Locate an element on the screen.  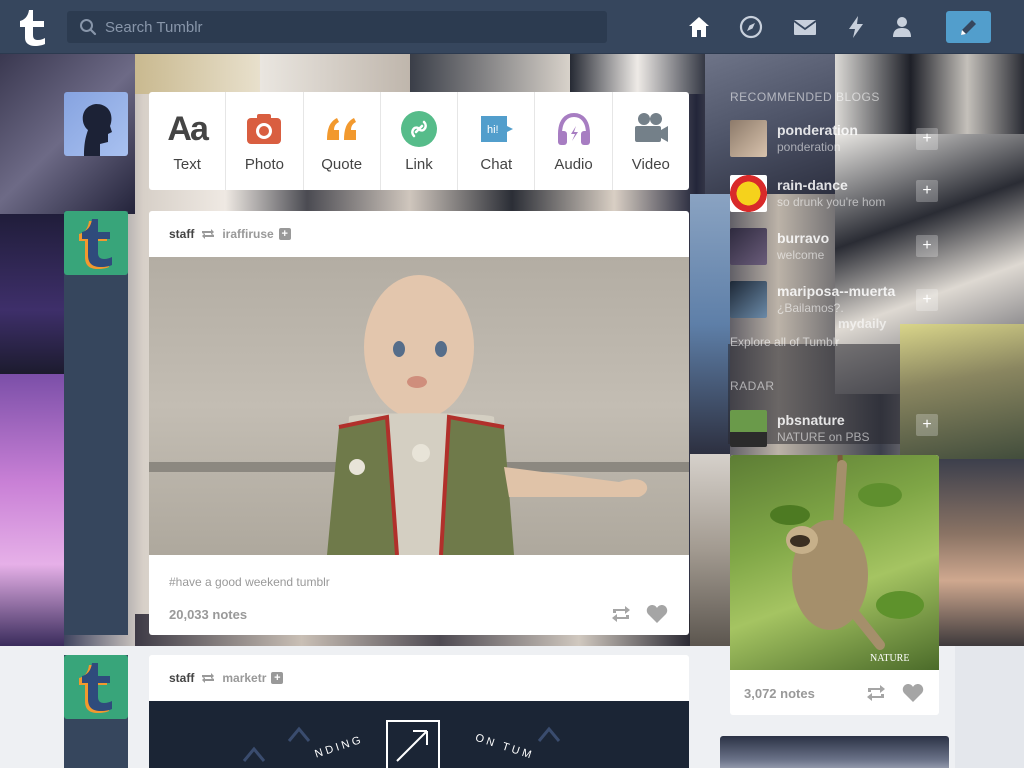
user-silhouette-icon is located at coordinates (97, 130).